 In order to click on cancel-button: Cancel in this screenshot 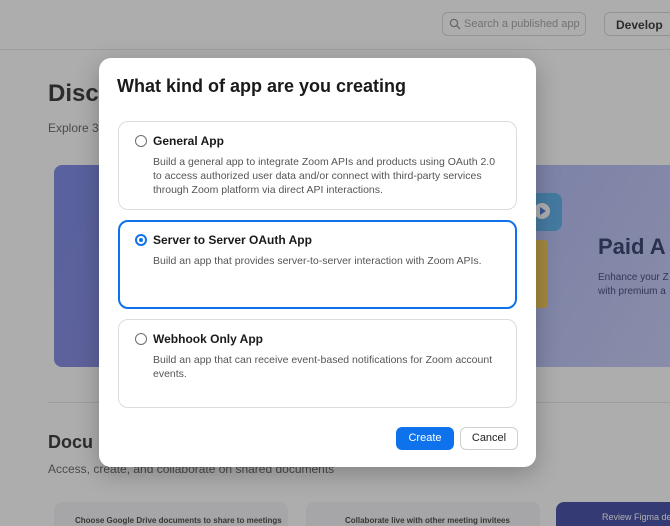, I will do `click(489, 438)`.